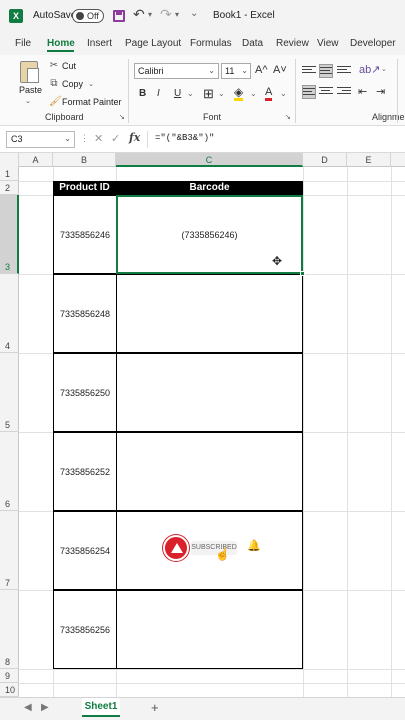 The height and width of the screenshot is (720, 405). What do you see at coordinates (28, 707) in the screenshot?
I see `sheet-prev-icon: ◀` at bounding box center [28, 707].